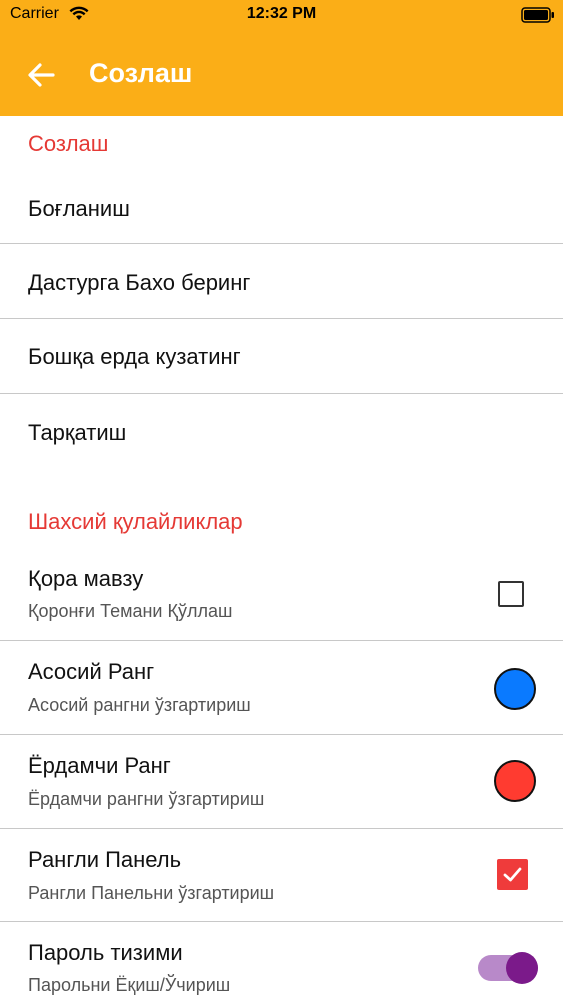 The image size is (563, 1000). I want to click on settings-item-follow: Бошқа ерда кузатинг, so click(281, 356).